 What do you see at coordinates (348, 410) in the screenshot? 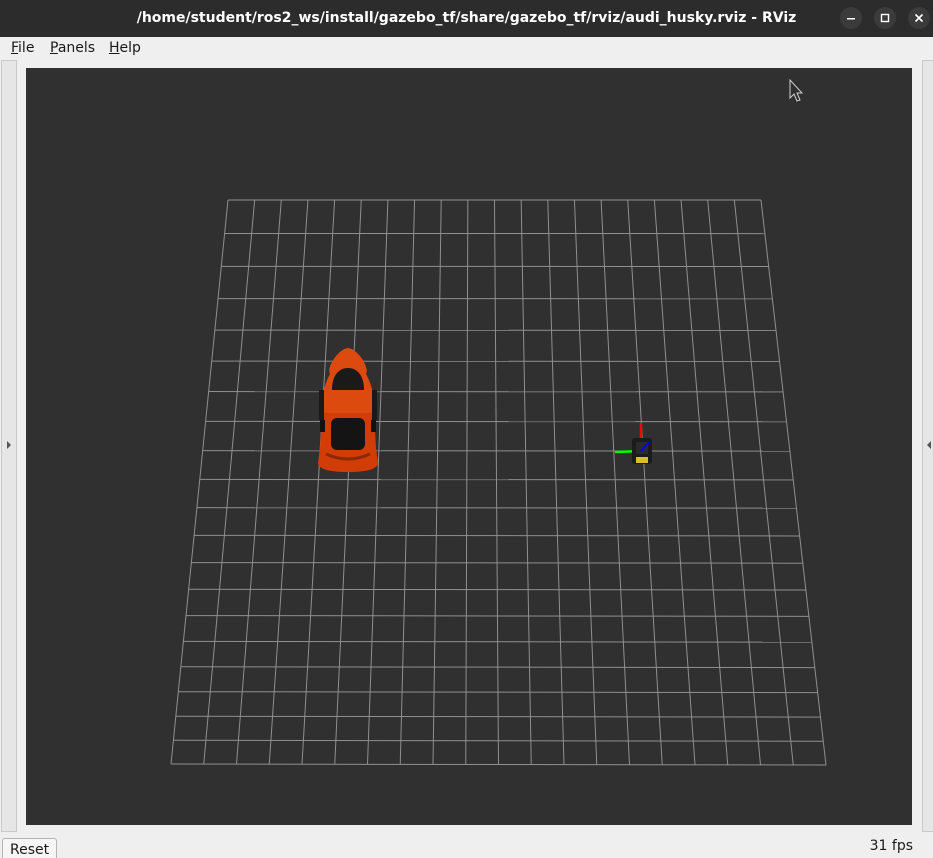
I see `orange-car-model` at bounding box center [348, 410].